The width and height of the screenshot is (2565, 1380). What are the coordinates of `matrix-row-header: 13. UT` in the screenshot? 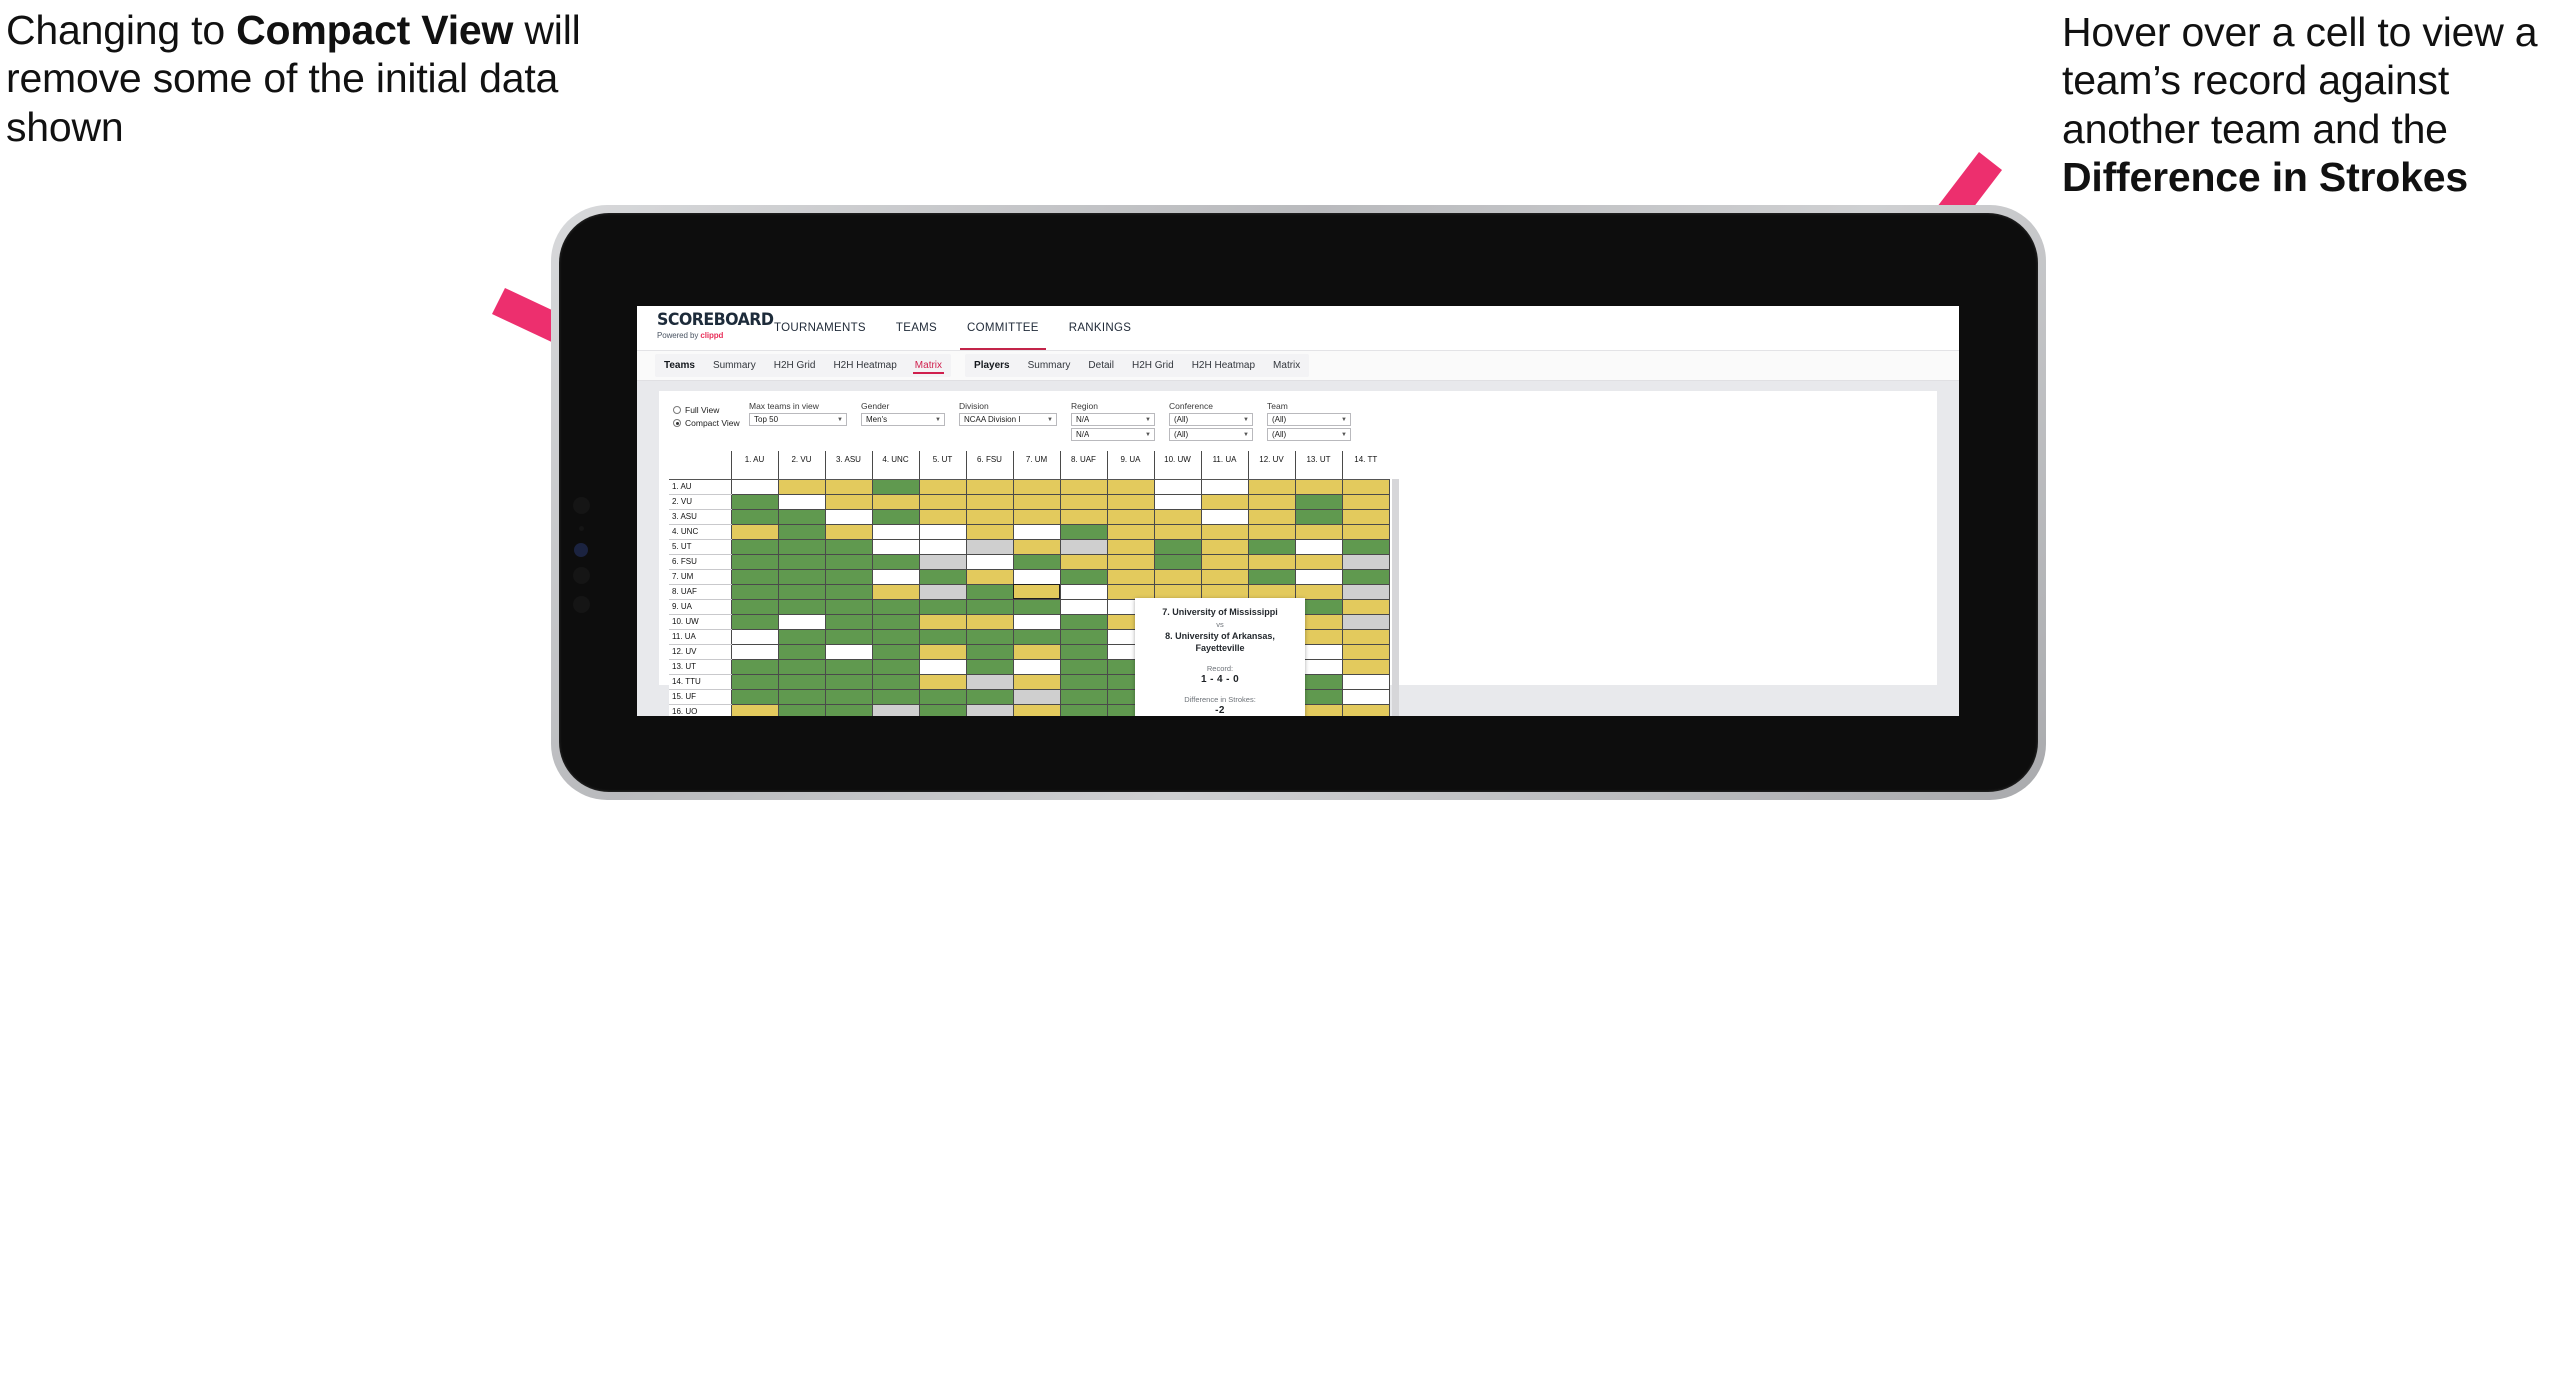 It's located at (700, 667).